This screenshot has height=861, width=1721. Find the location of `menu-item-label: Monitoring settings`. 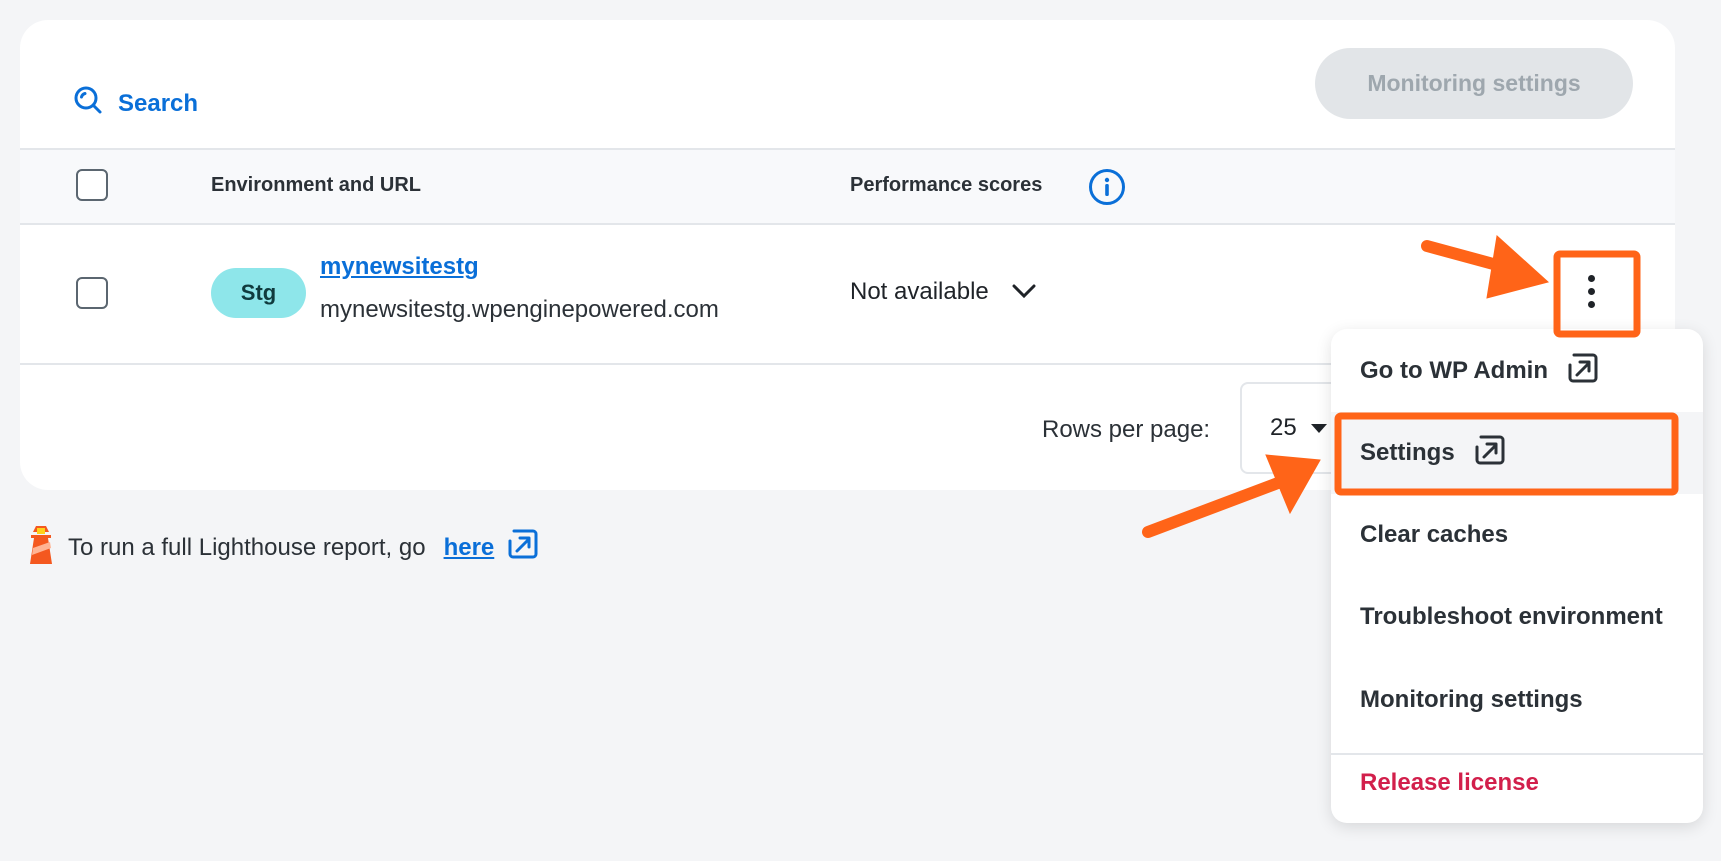

menu-item-label: Monitoring settings is located at coordinates (1471, 699).